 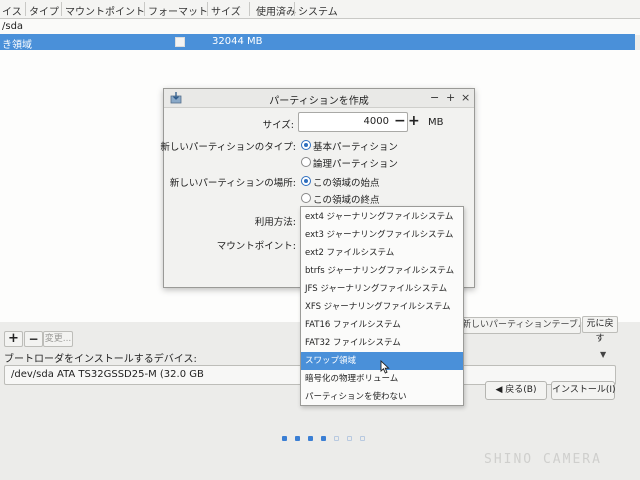 What do you see at coordinates (382, 289) in the screenshot?
I see `option-jfs: JFS ジャーナリングファイルシステム` at bounding box center [382, 289].